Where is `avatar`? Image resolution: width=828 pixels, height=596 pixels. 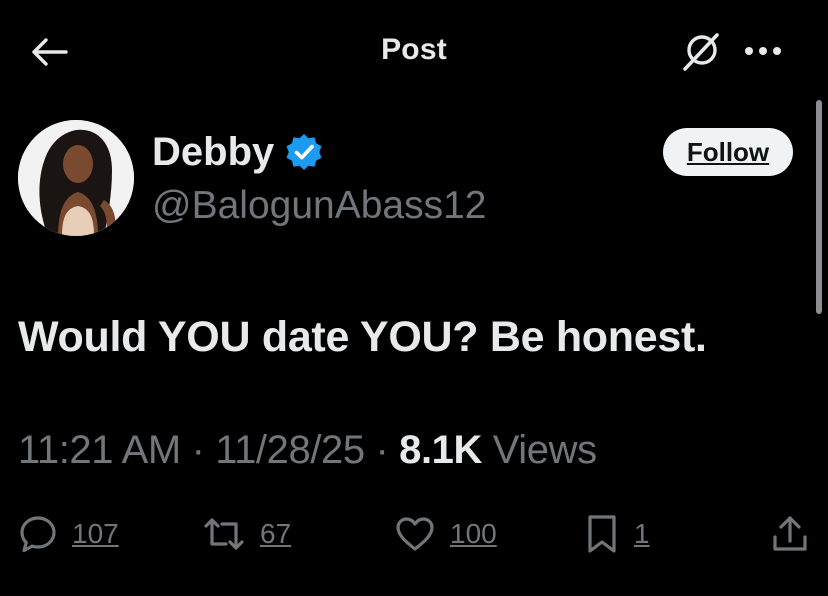 avatar is located at coordinates (76, 178).